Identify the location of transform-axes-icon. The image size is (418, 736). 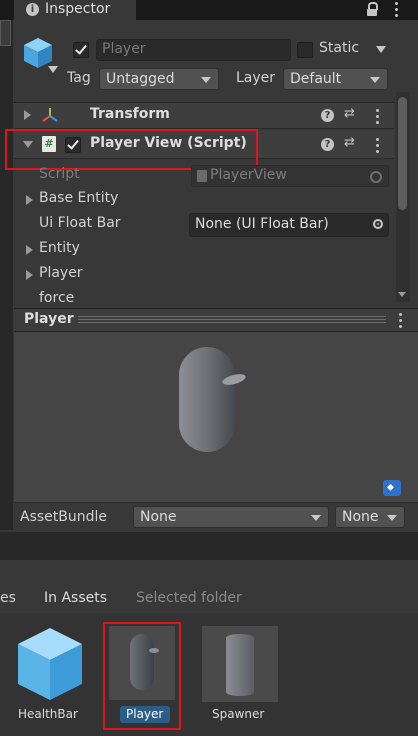
(50, 115).